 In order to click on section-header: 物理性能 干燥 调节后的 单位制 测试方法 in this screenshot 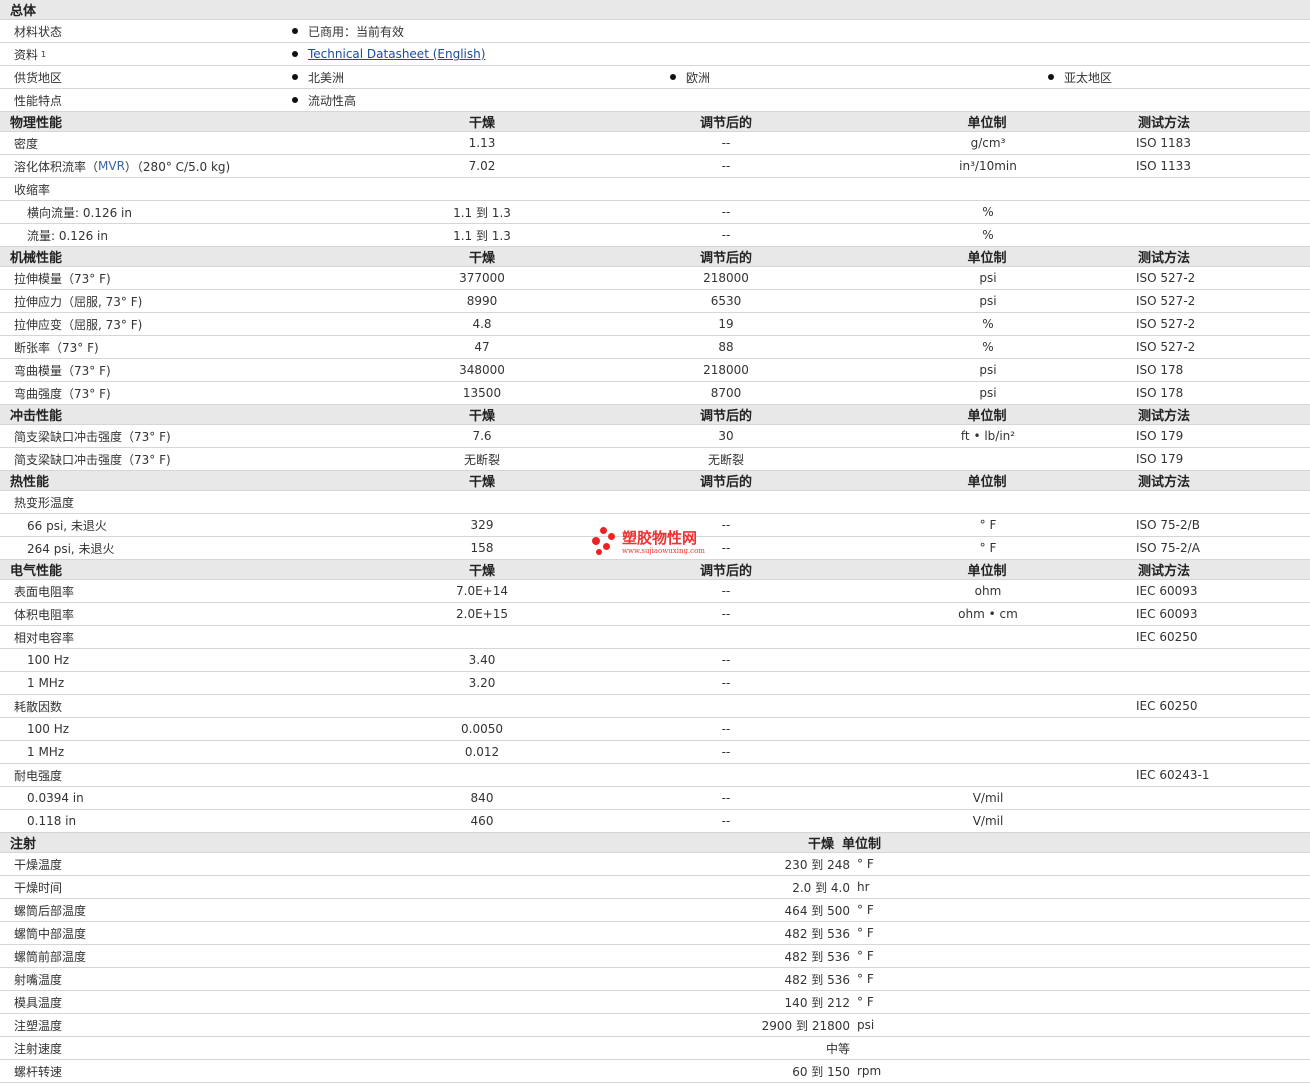, I will do `click(655, 122)`.